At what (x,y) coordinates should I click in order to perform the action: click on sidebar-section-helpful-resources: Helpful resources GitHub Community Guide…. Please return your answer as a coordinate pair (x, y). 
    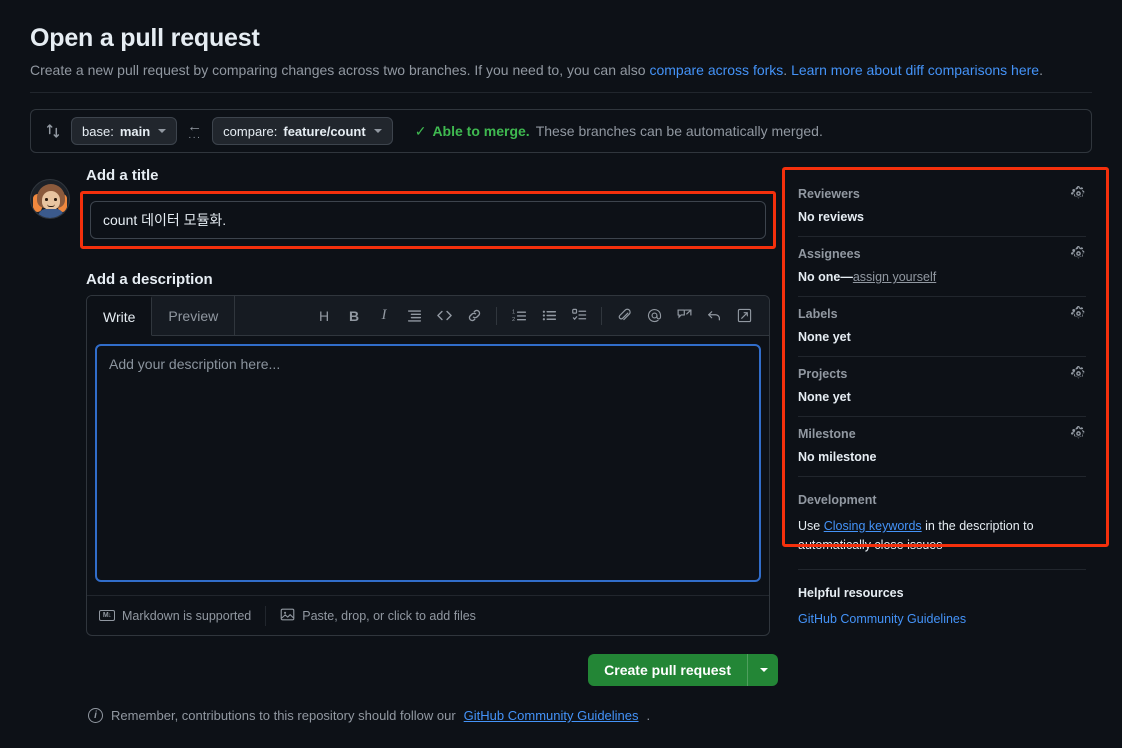
    Looking at the image, I should click on (942, 599).